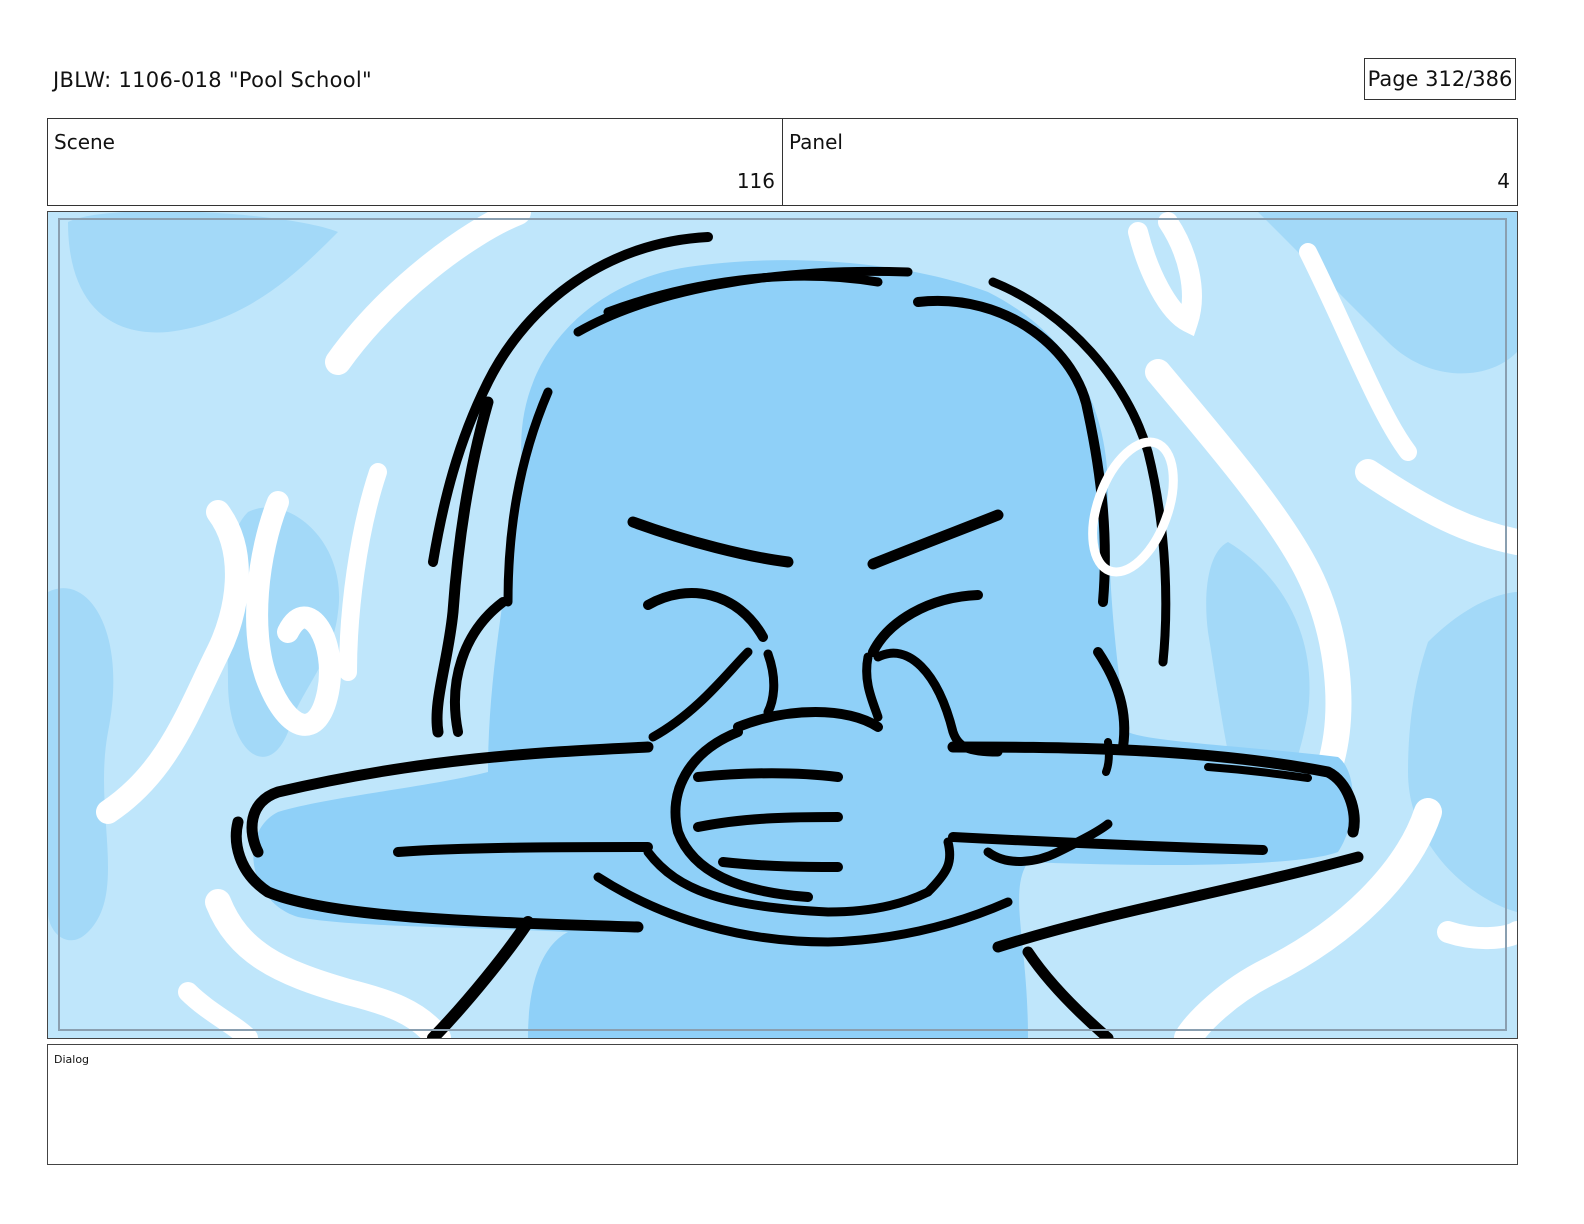  Describe the element at coordinates (212, 80) in the screenshot. I see `document-title: JBLW: 1106-018 "Pool School"` at that location.